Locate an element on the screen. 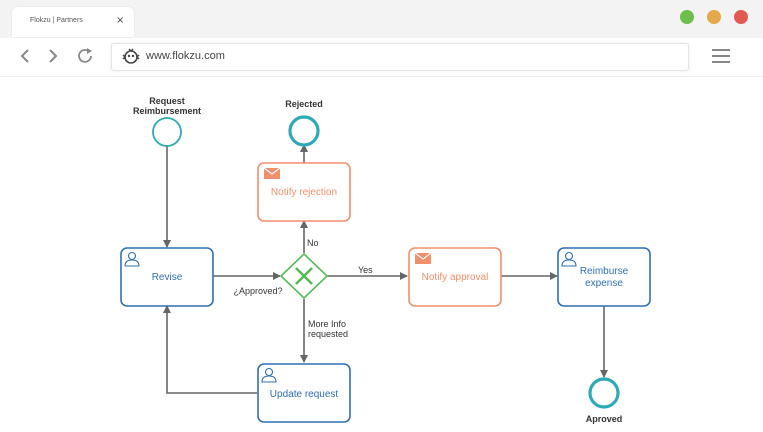  reload-icon is located at coordinates (85, 55).